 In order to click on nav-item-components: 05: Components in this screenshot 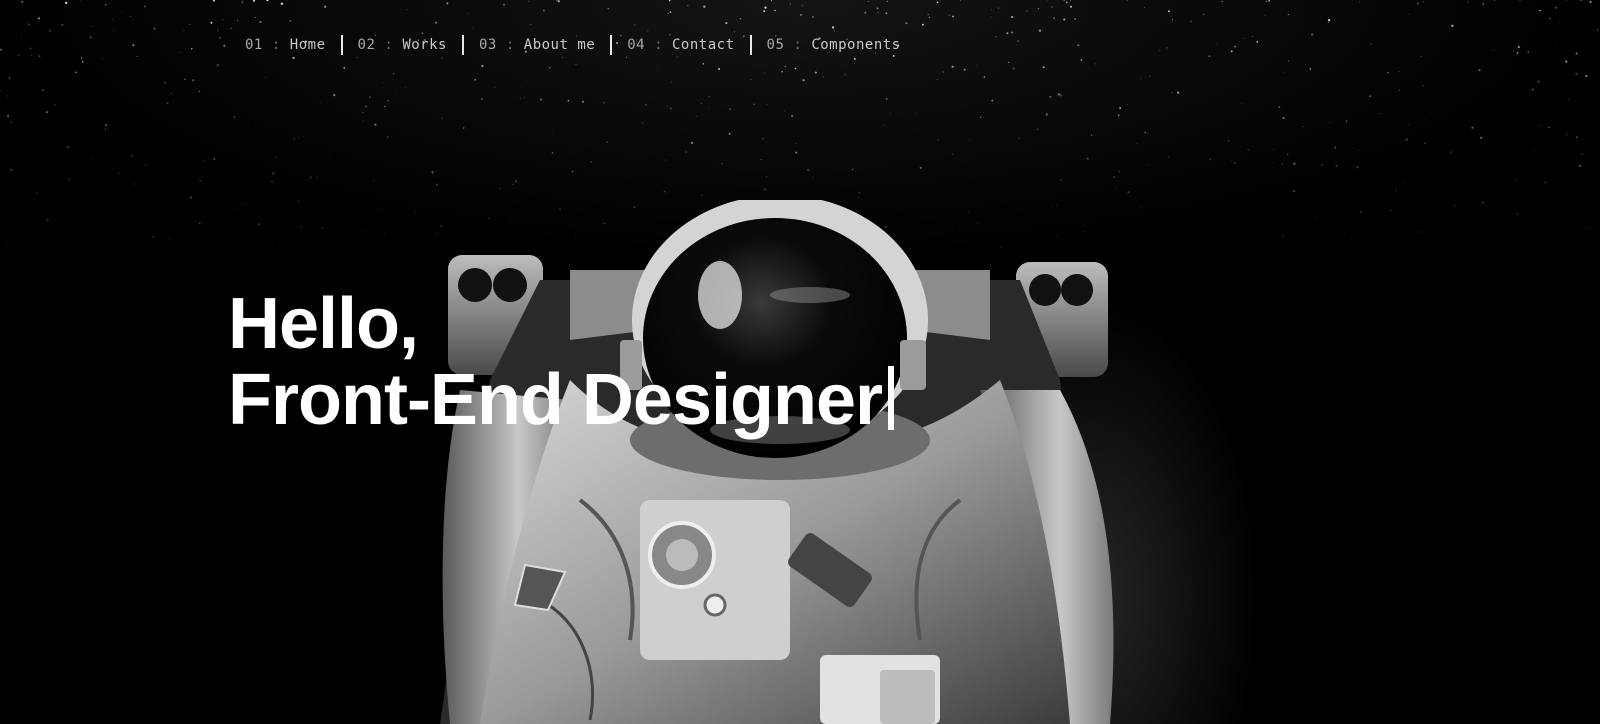, I will do `click(834, 45)`.